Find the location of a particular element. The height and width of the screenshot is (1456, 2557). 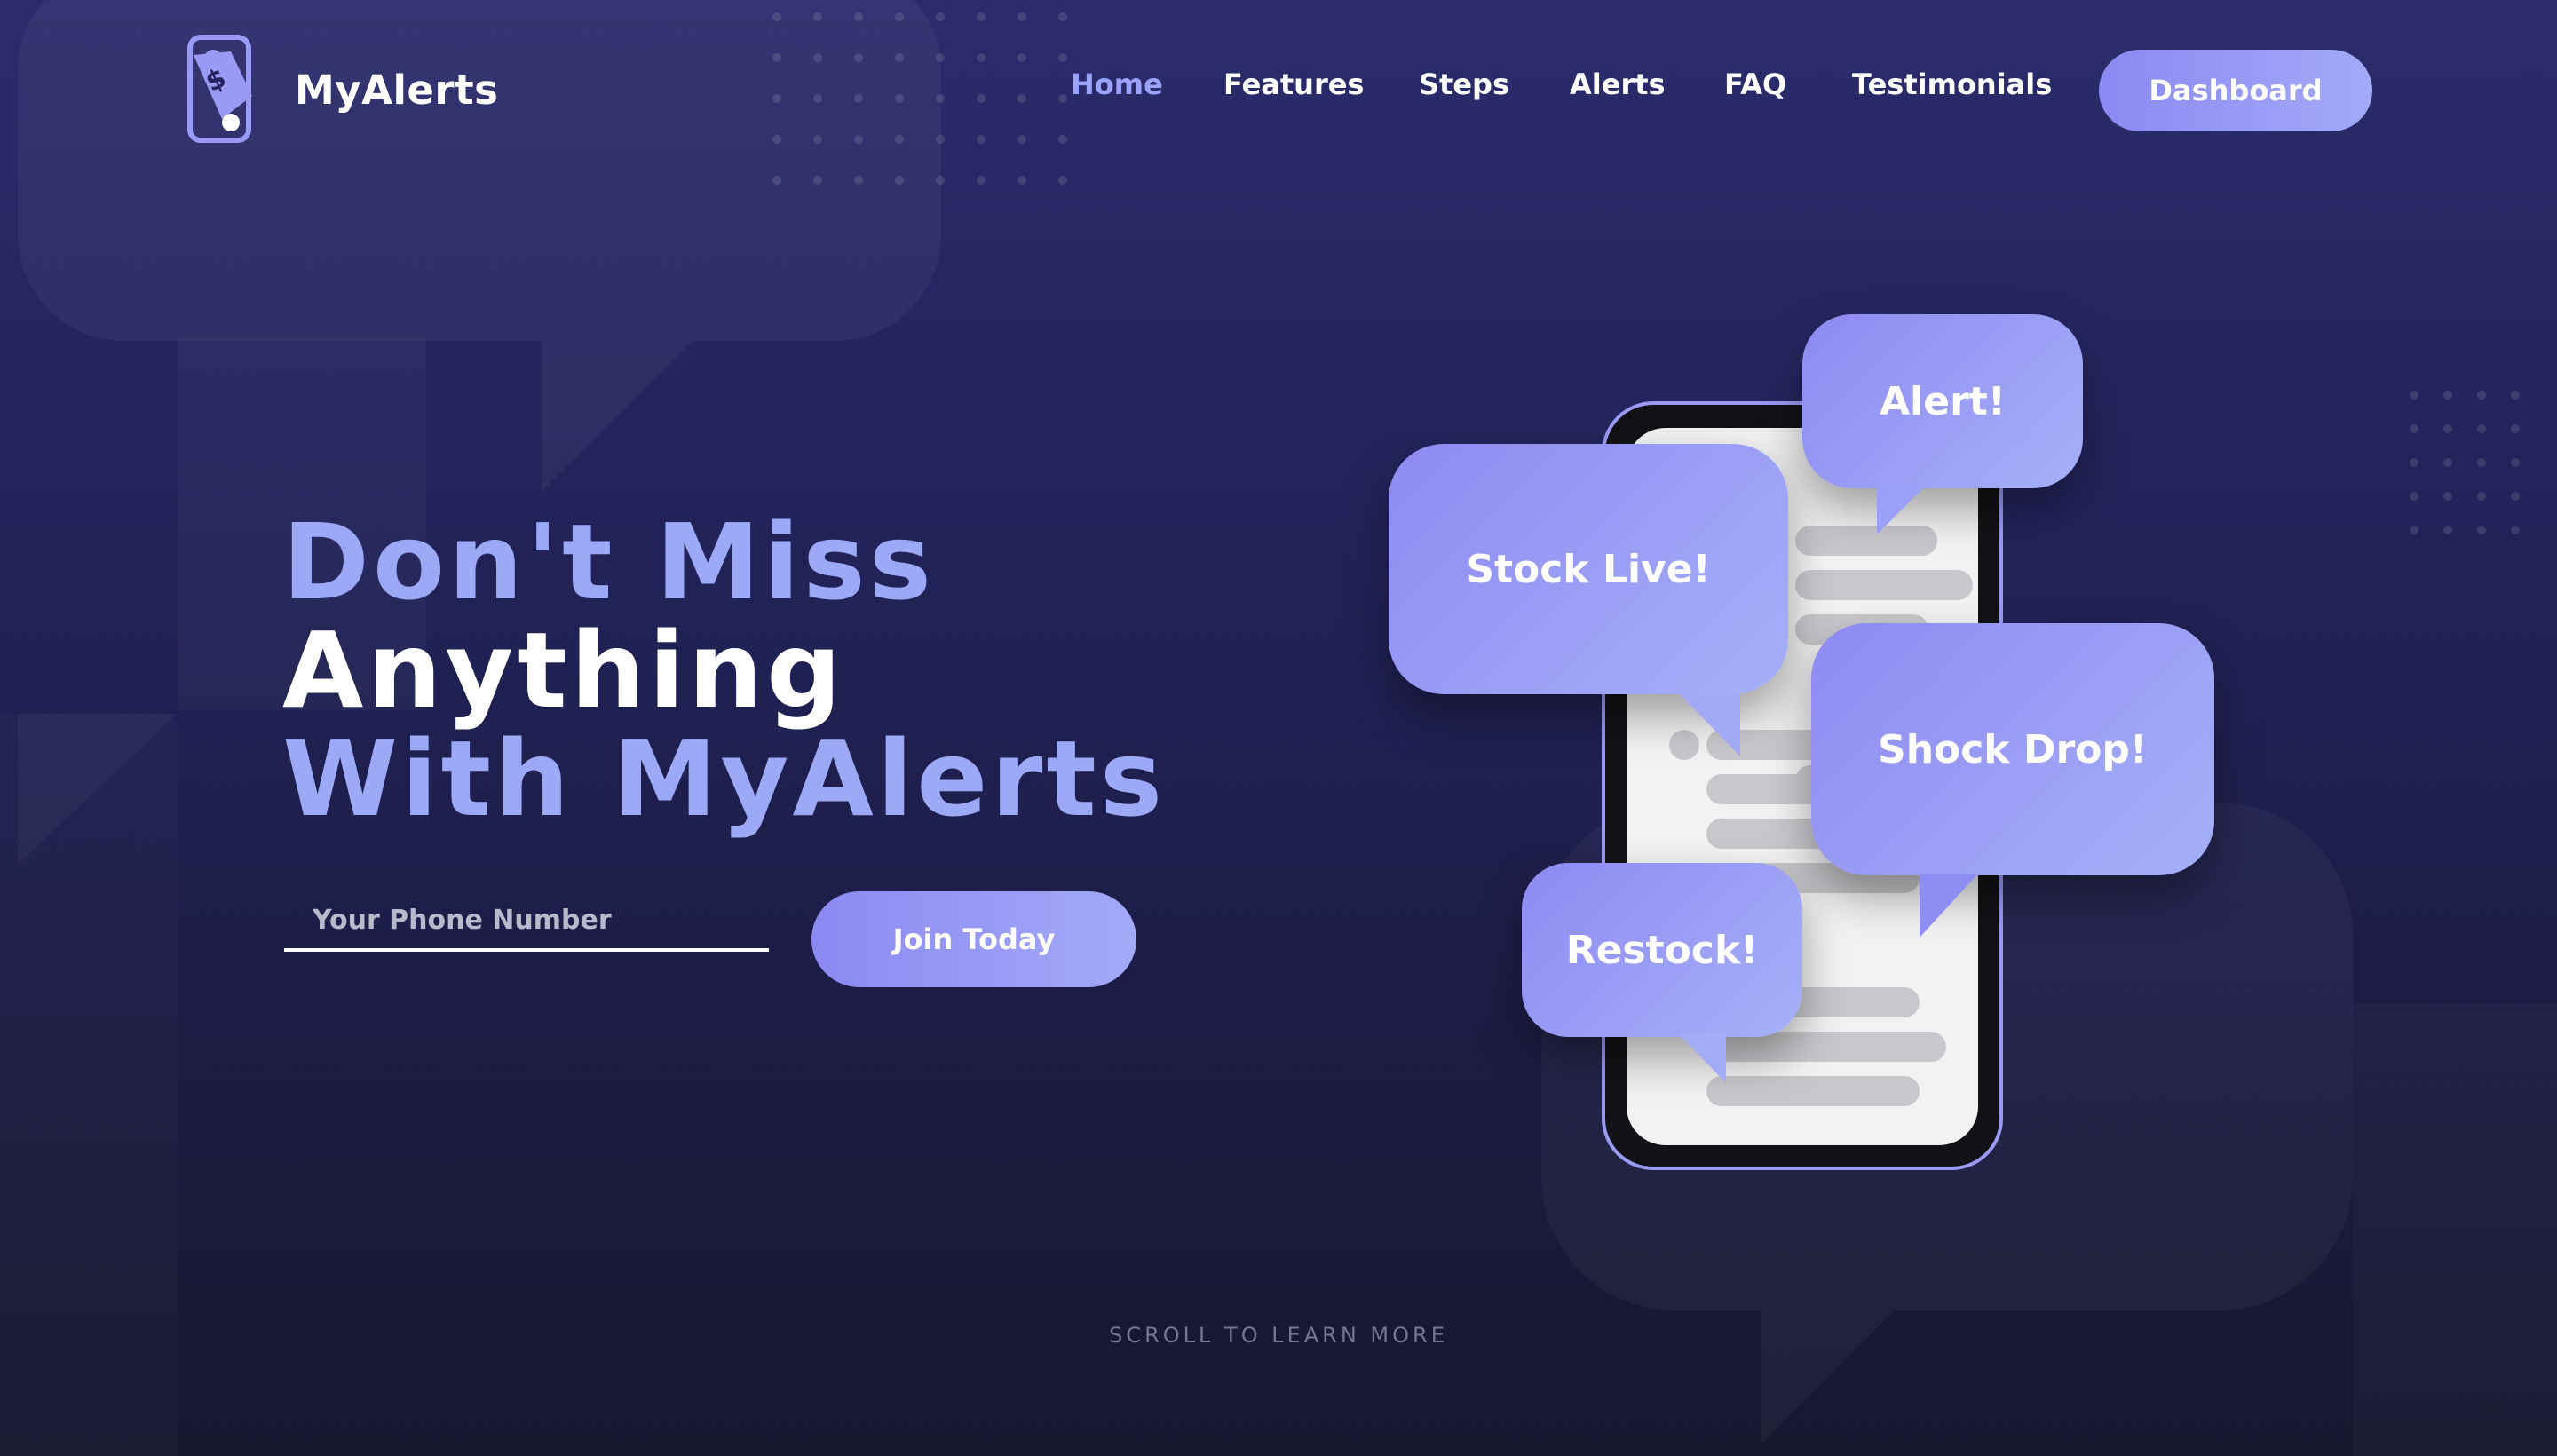

phone-number-input is located at coordinates (541, 920).